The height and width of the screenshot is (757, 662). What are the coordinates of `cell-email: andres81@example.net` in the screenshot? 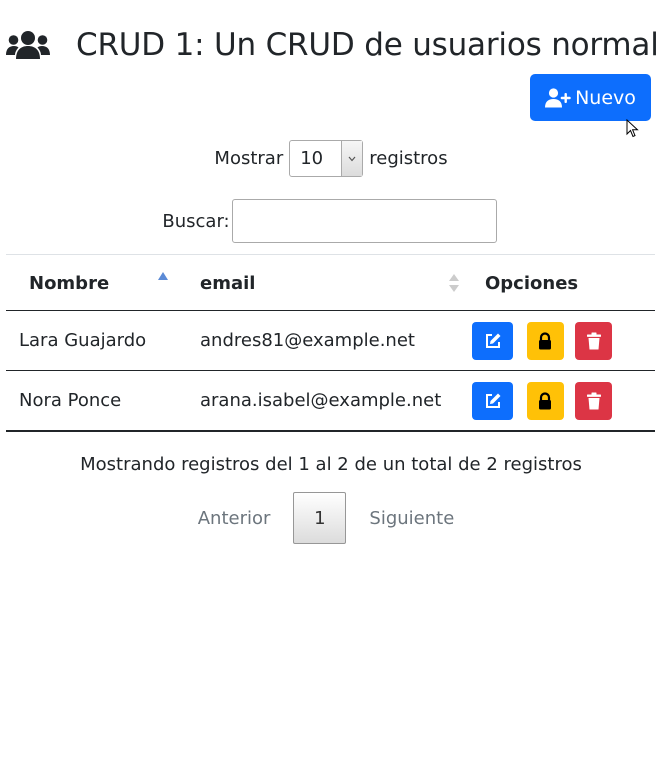 It's located at (322, 340).